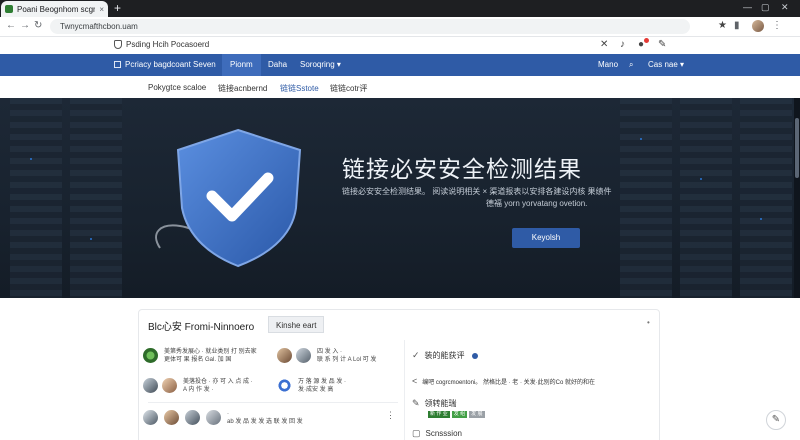 This screenshot has height=440, width=800. Describe the element at coordinates (608, 64) in the screenshot. I see `nav-right-item: Mano` at that location.